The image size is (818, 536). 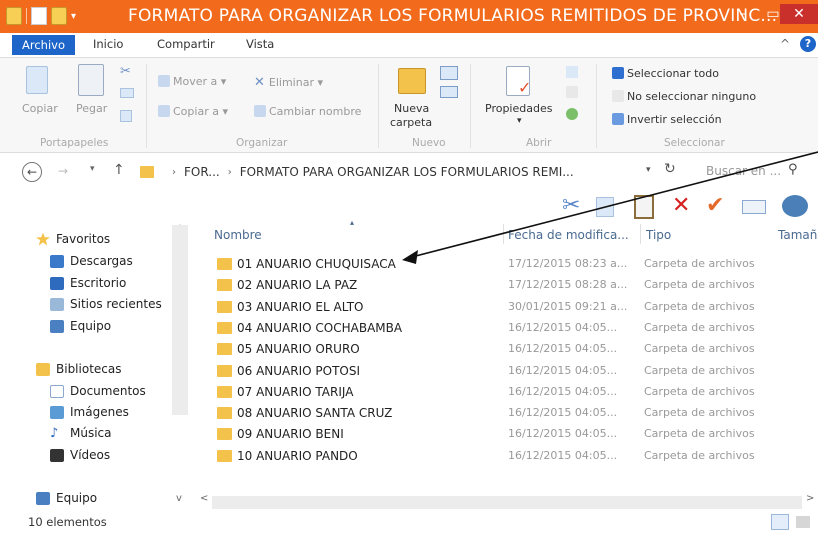 I want to click on rename-button: Cambiar nombre, so click(x=307, y=111).